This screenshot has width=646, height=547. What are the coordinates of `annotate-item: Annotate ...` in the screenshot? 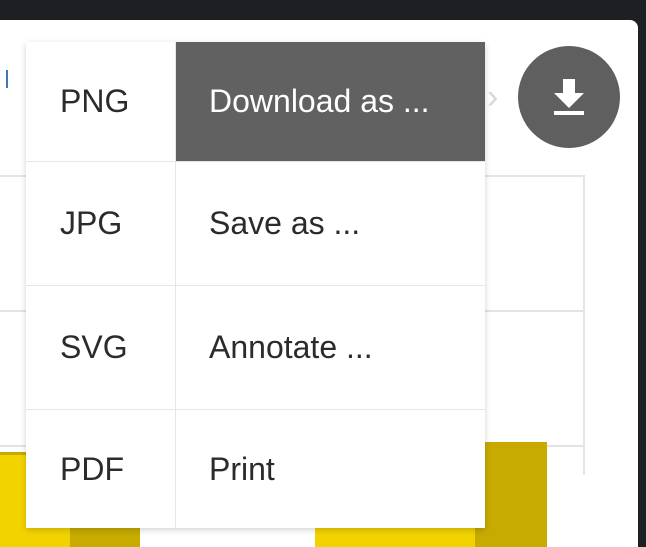 It's located at (330, 348).